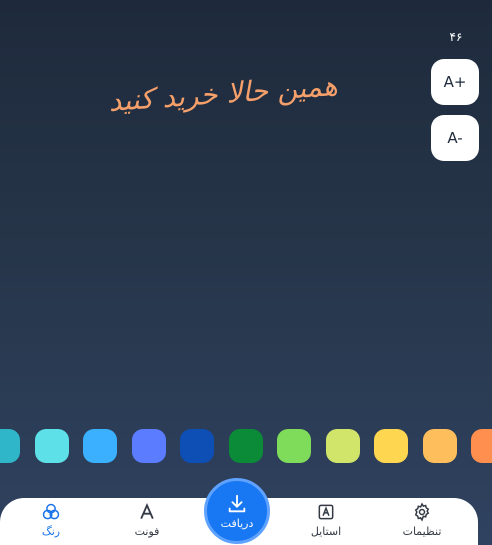 The width and height of the screenshot is (492, 545). I want to click on style-icon, so click(326, 512).